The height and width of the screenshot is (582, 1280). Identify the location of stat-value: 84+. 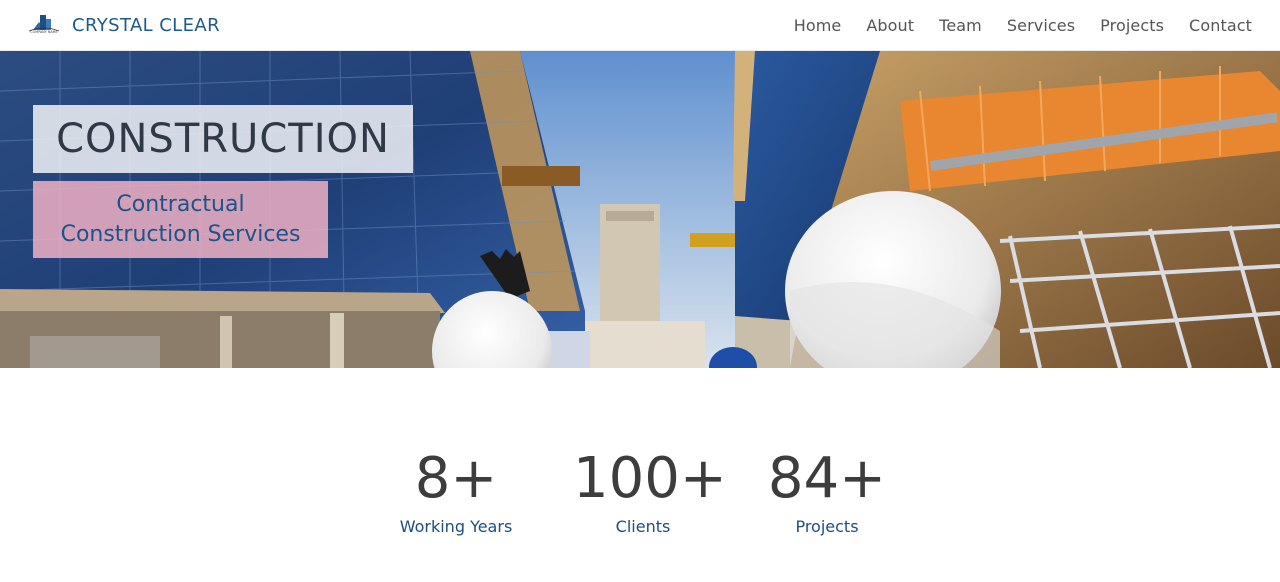
(827, 478).